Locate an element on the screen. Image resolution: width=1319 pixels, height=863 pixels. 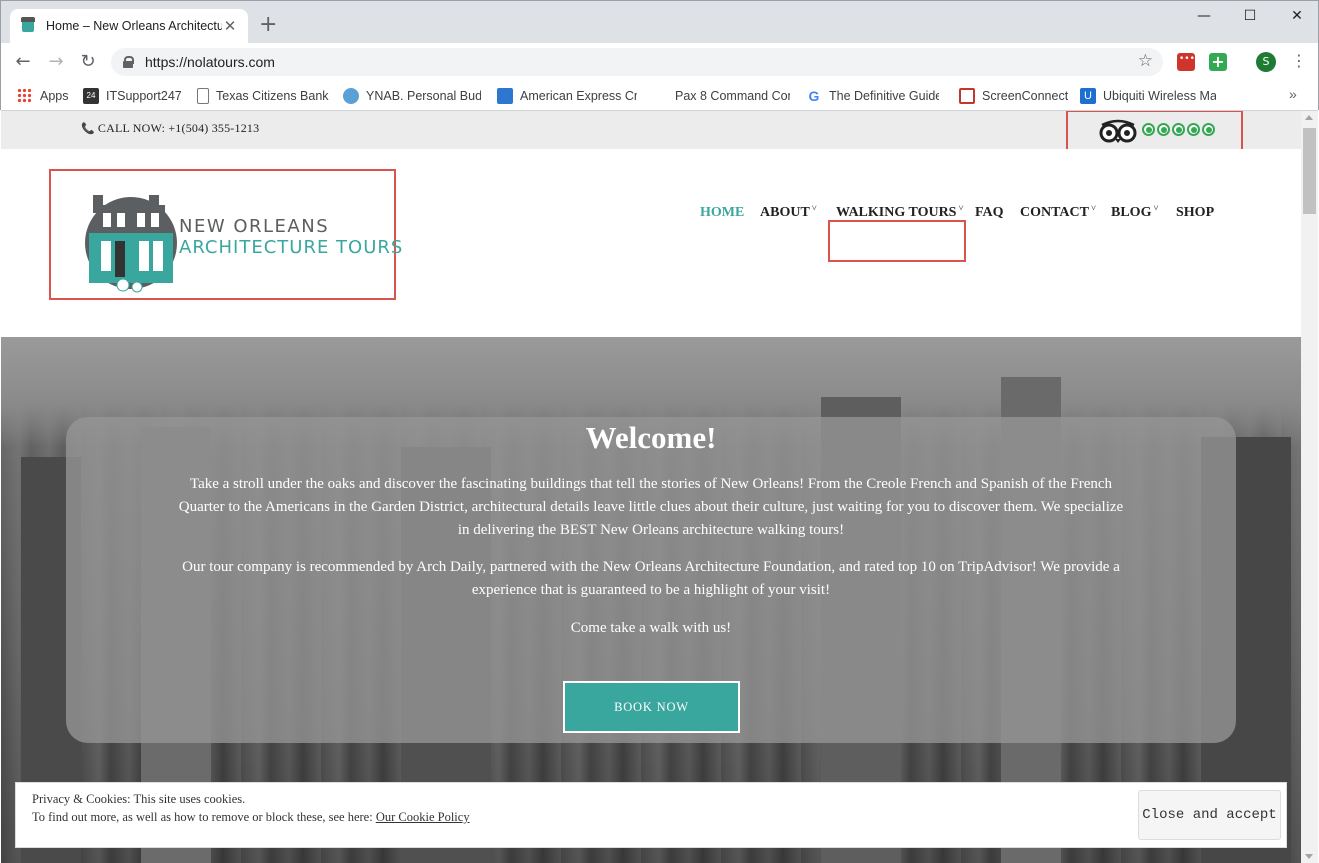
bookmark-definitive-guide: G The Definitive Guide is located at coordinates (872, 96).